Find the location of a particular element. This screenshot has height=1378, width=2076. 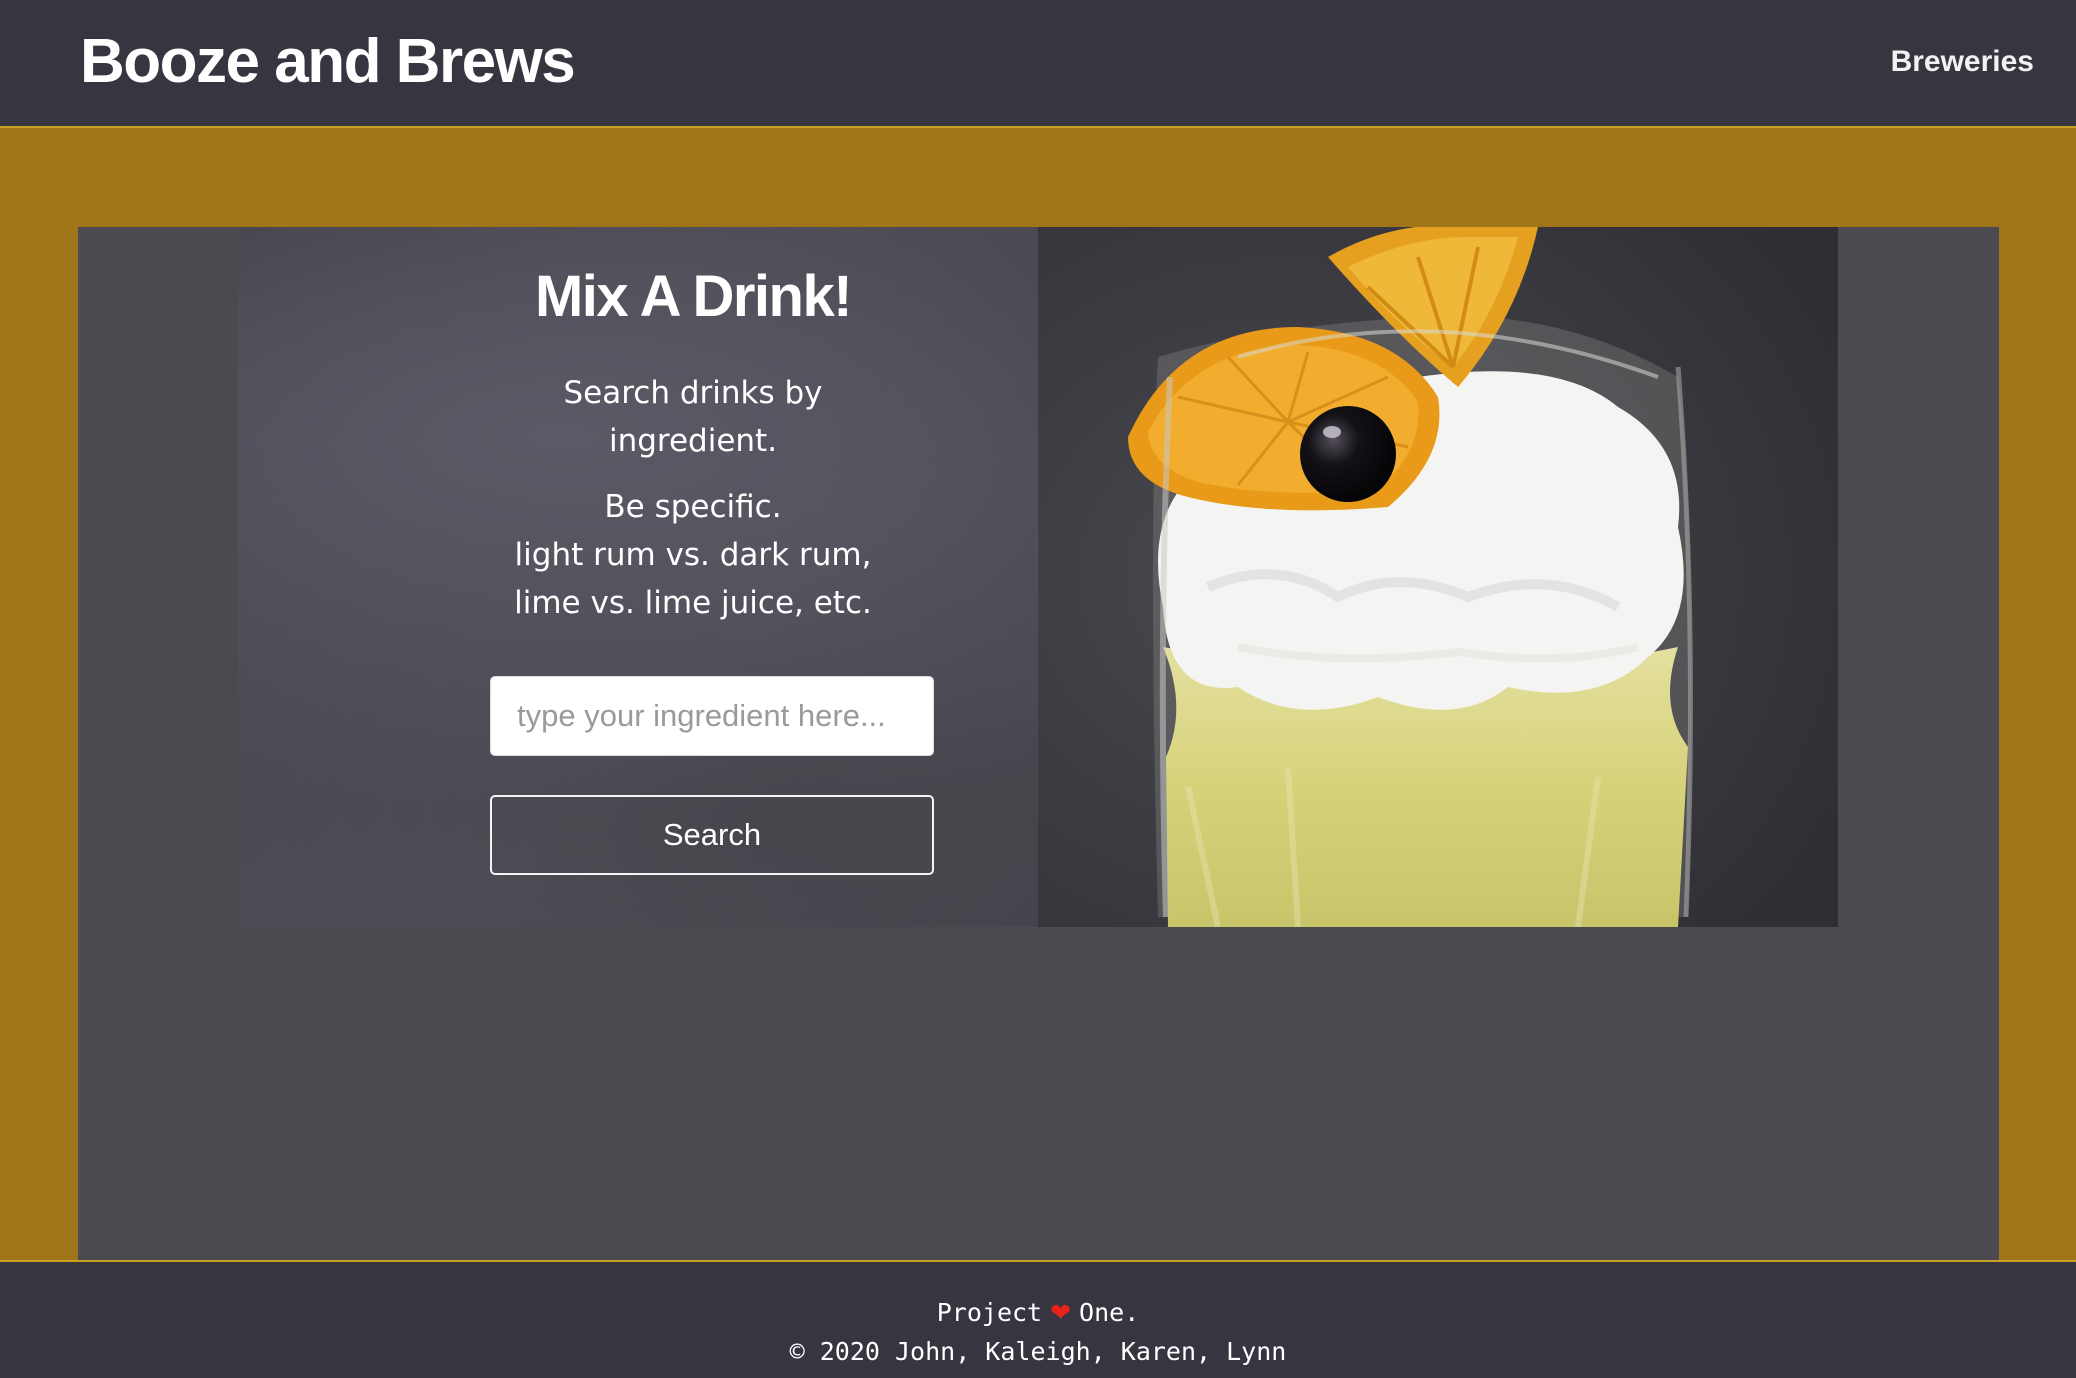

heart-icon: ❤ is located at coordinates (1061, 1312).